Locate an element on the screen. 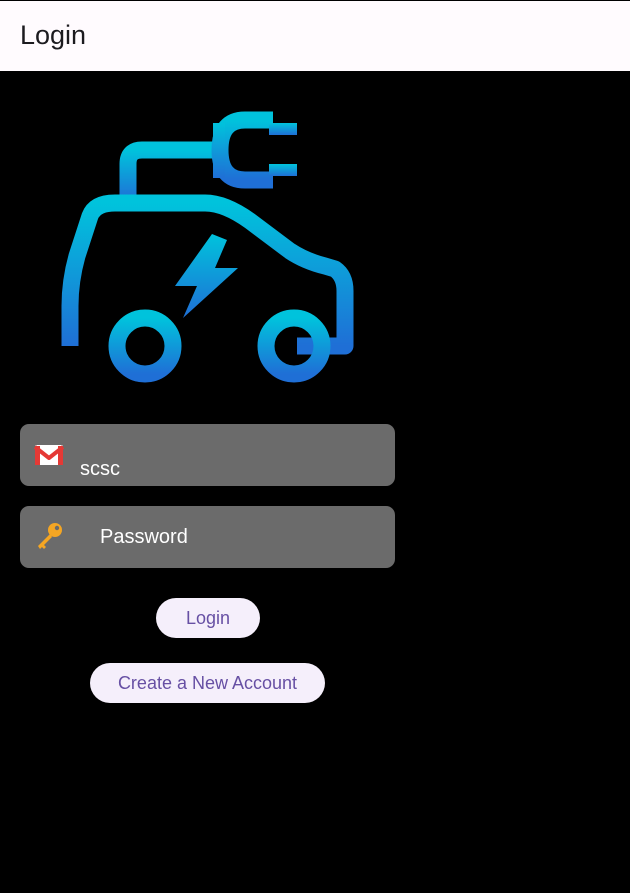 Image resolution: width=630 pixels, height=893 pixels. page-title: Login is located at coordinates (53, 35).